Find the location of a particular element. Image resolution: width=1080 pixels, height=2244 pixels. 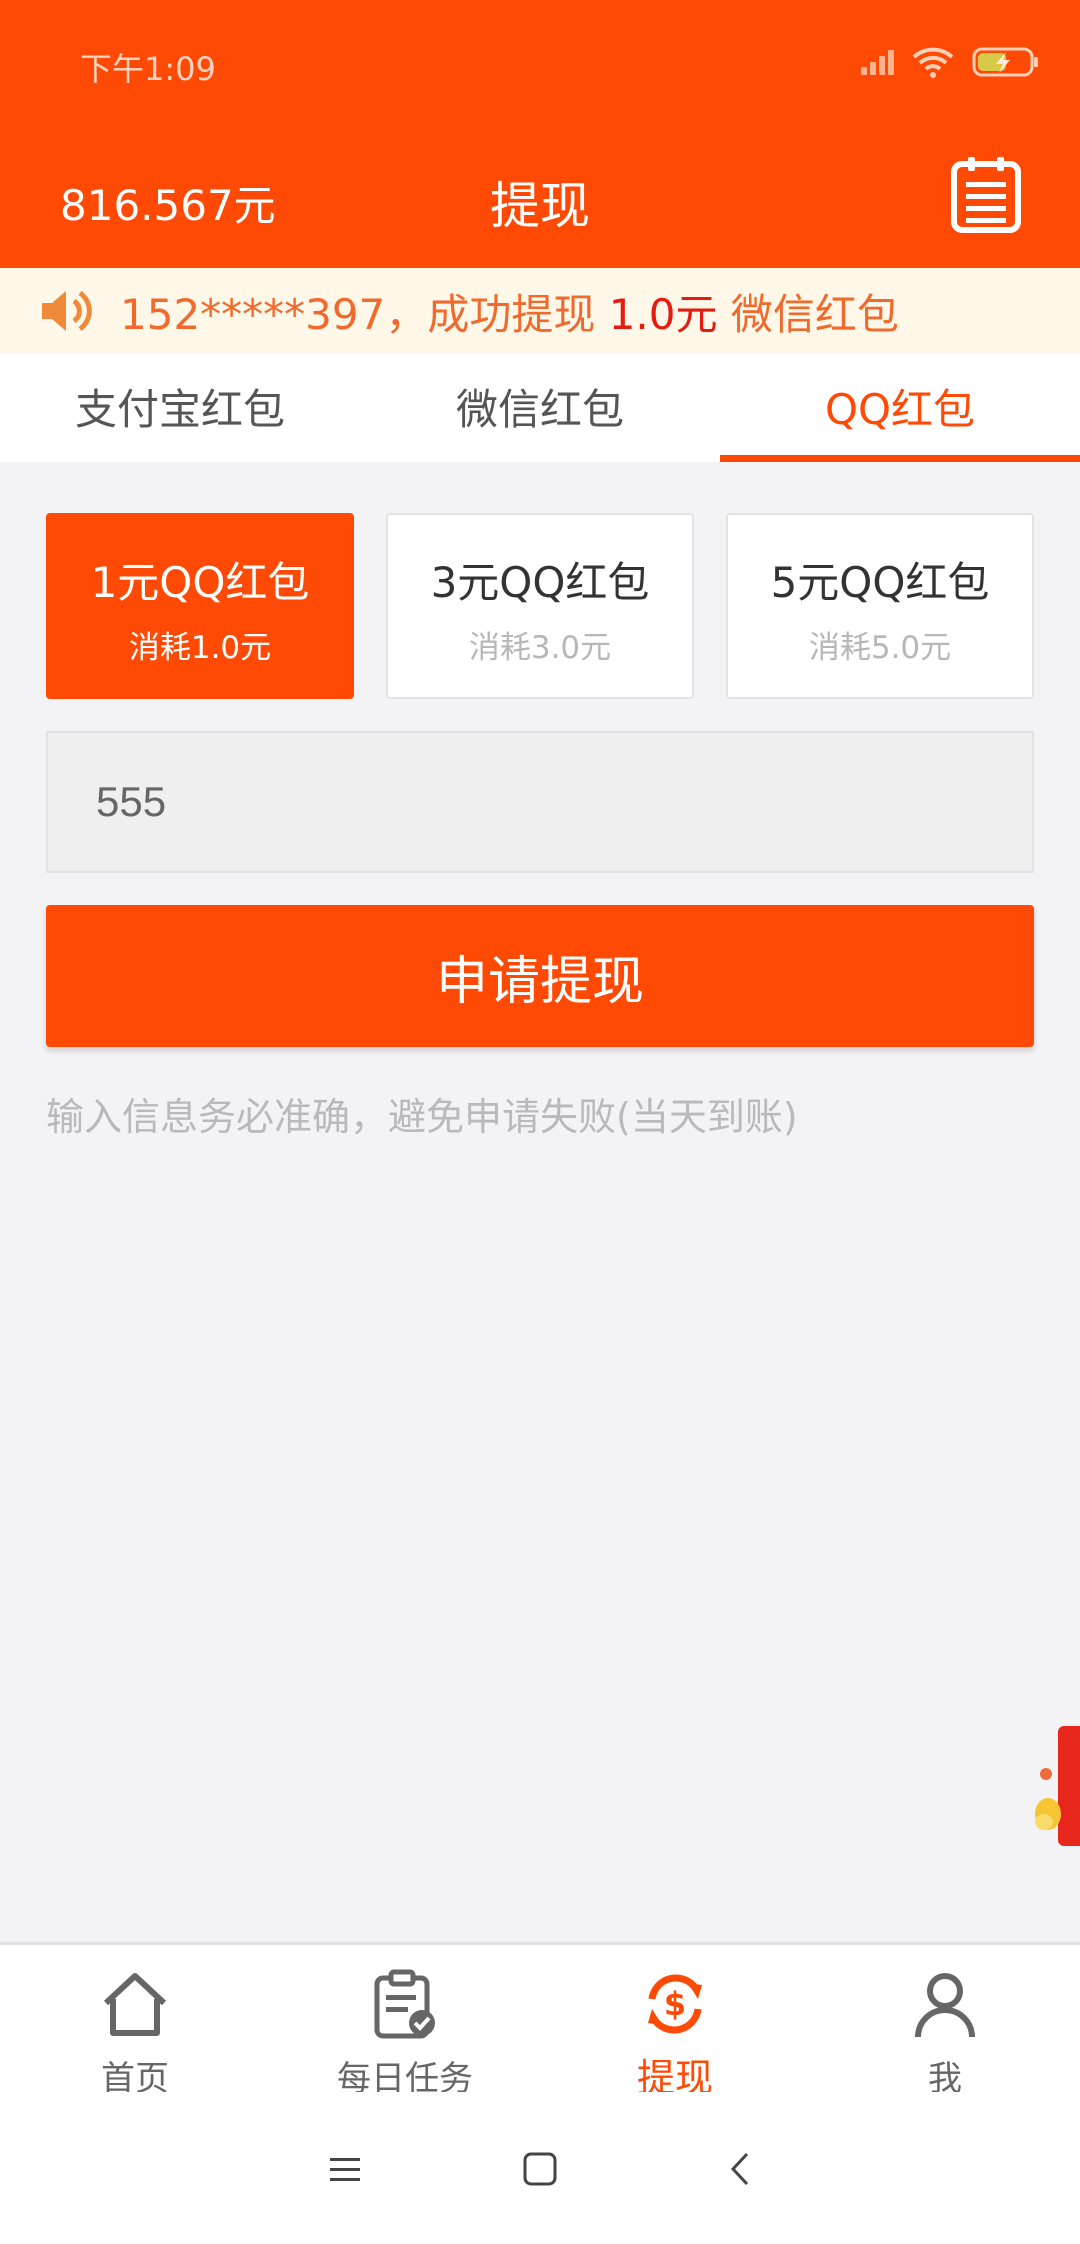

redpacket-type-tabs: 支付宝红包 微信红包 QQ红包 is located at coordinates (540, 408).